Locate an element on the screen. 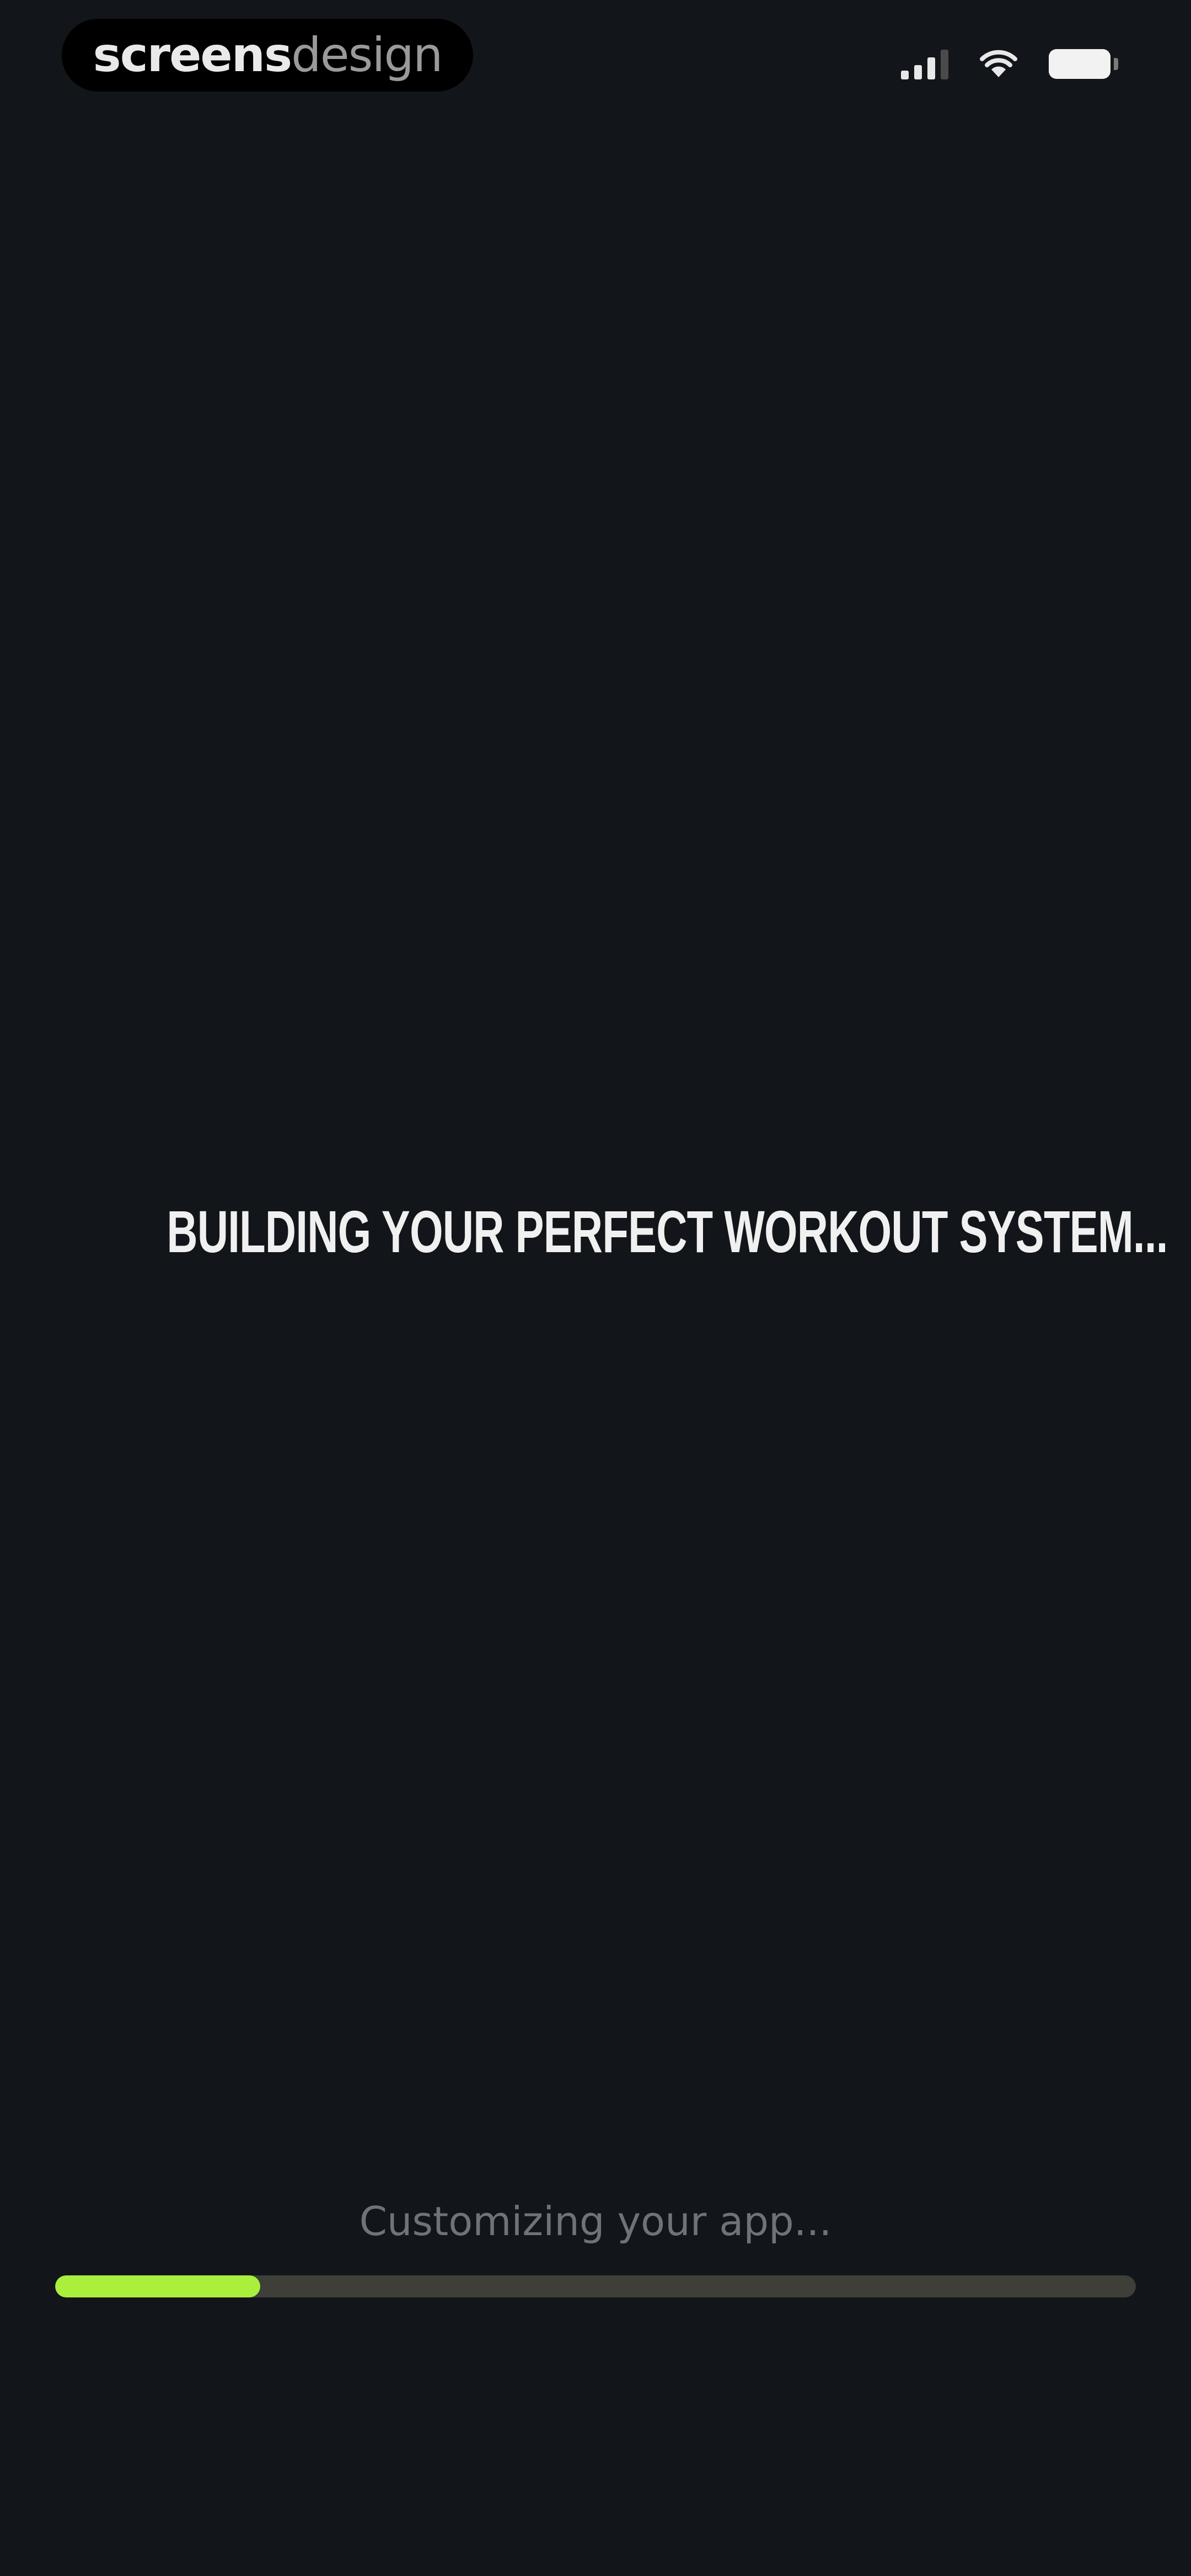 The height and width of the screenshot is (2576, 1191). brand-name-strong: screens is located at coordinates (193, 55).